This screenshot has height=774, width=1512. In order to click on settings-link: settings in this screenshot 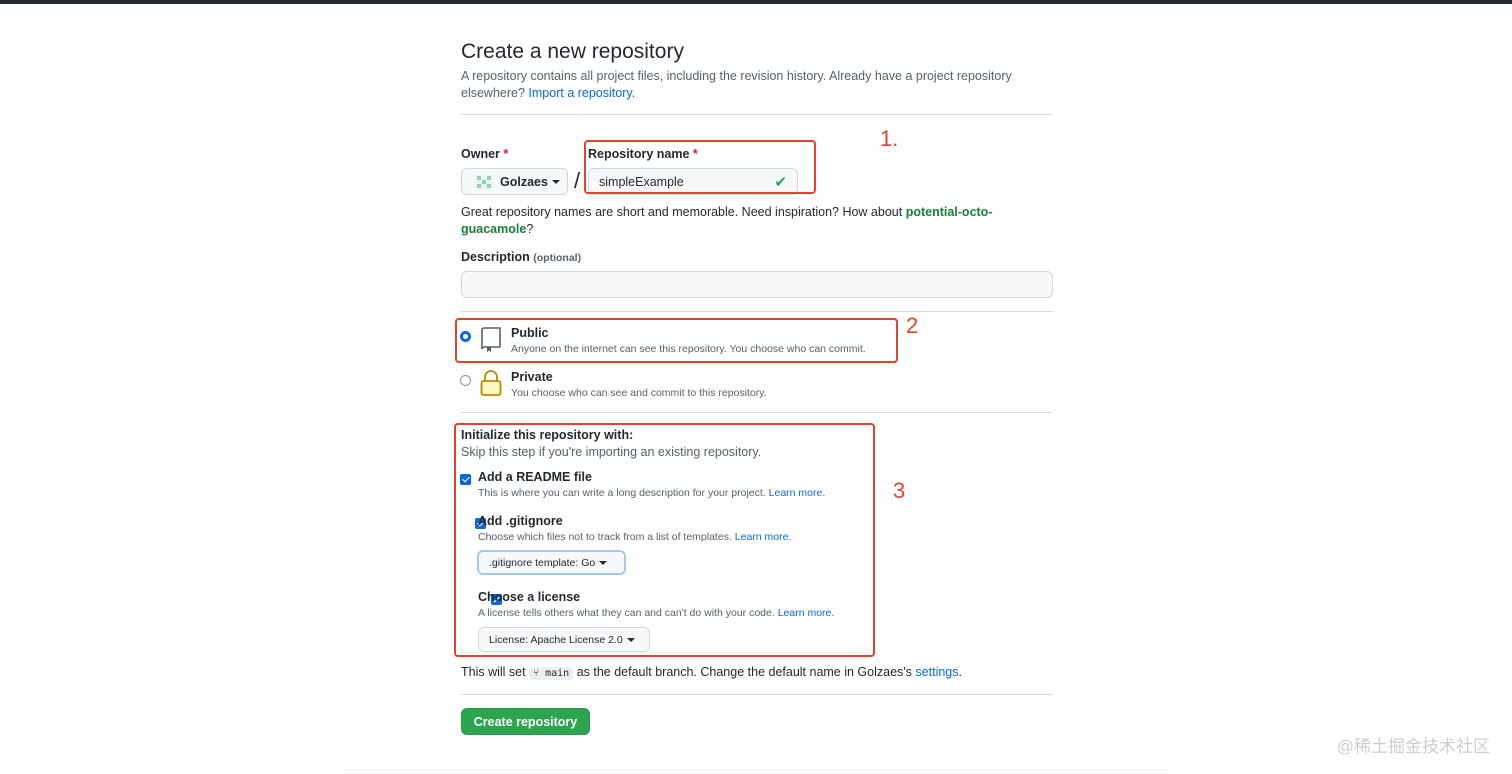, I will do `click(936, 672)`.